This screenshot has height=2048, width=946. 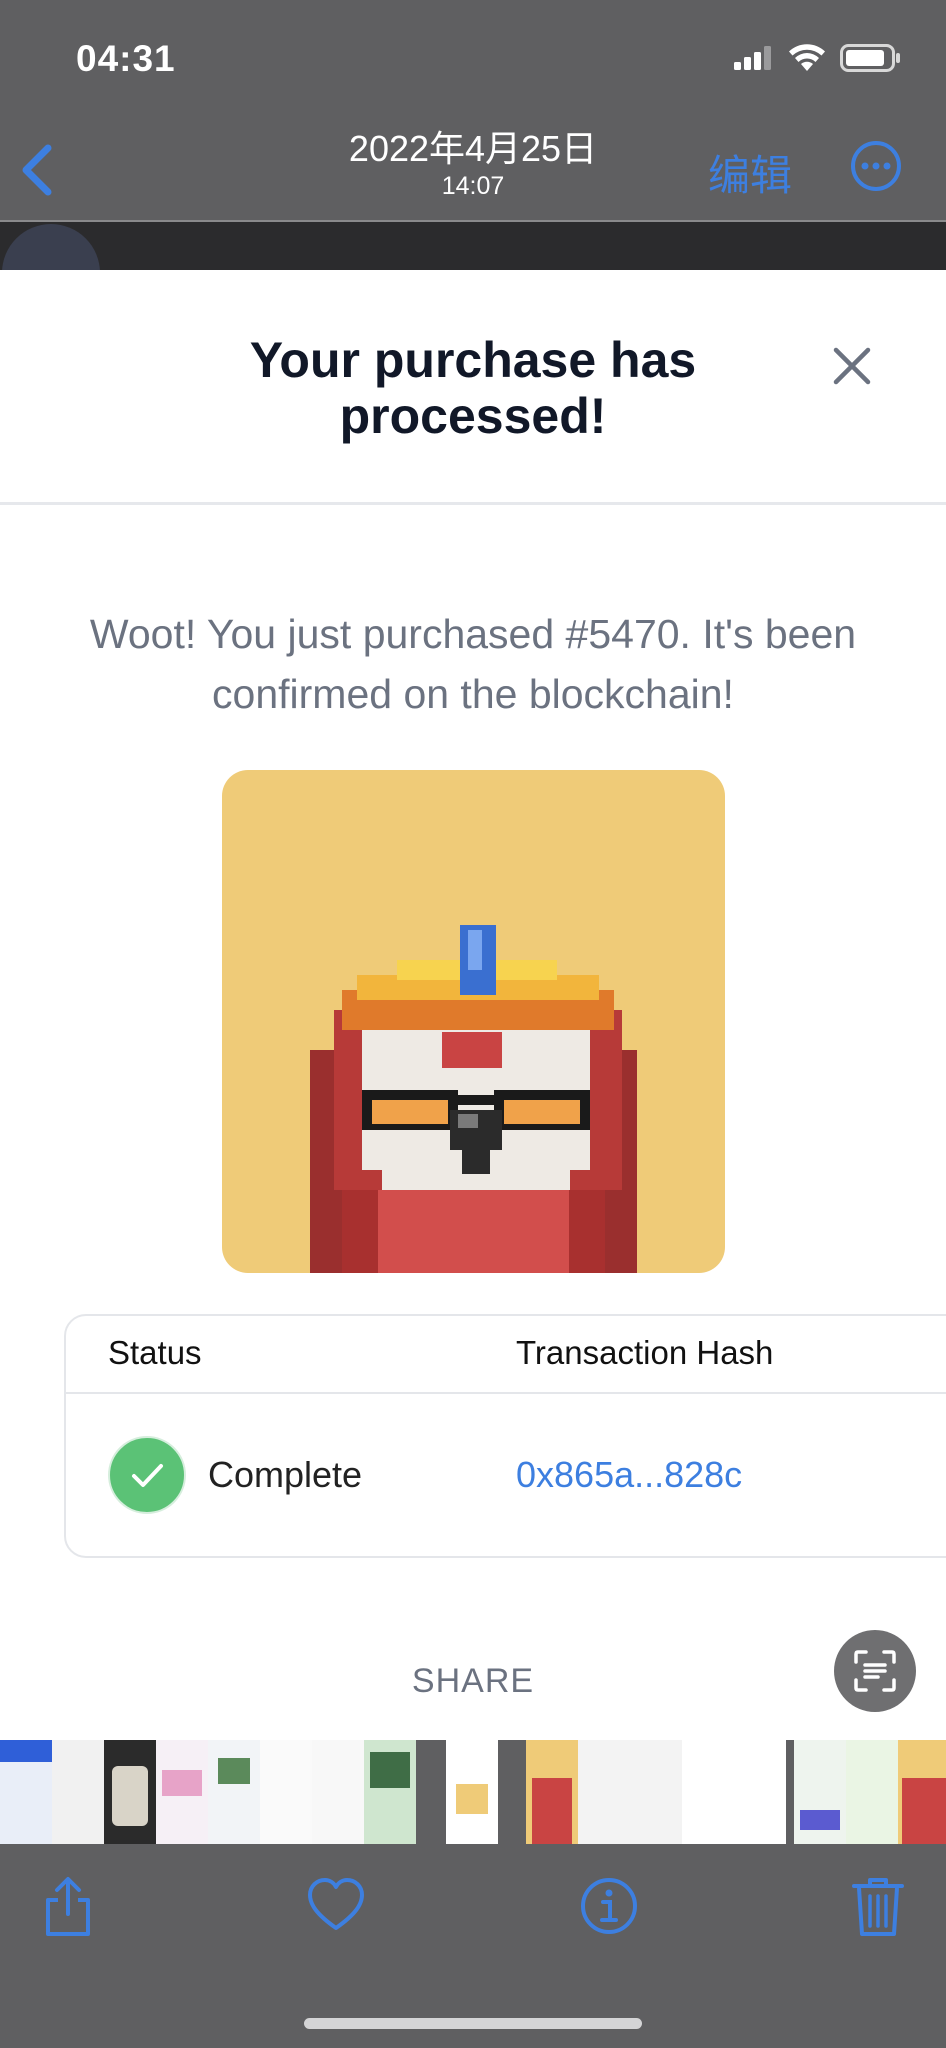 I want to click on owl-artwork, so click(x=473, y=1099).